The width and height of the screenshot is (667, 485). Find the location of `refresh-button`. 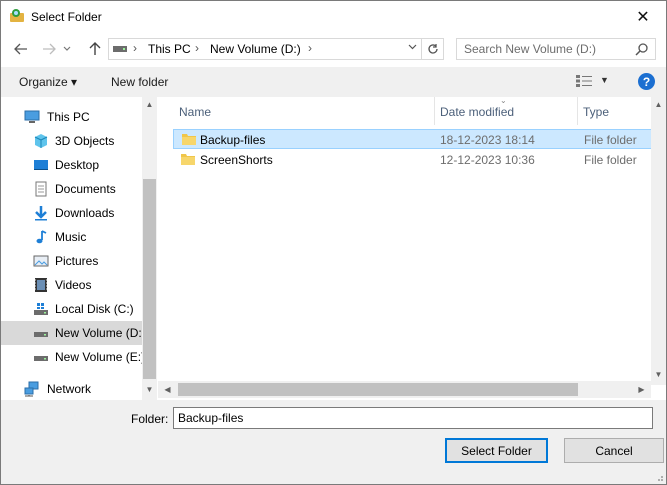

refresh-button is located at coordinates (432, 49).